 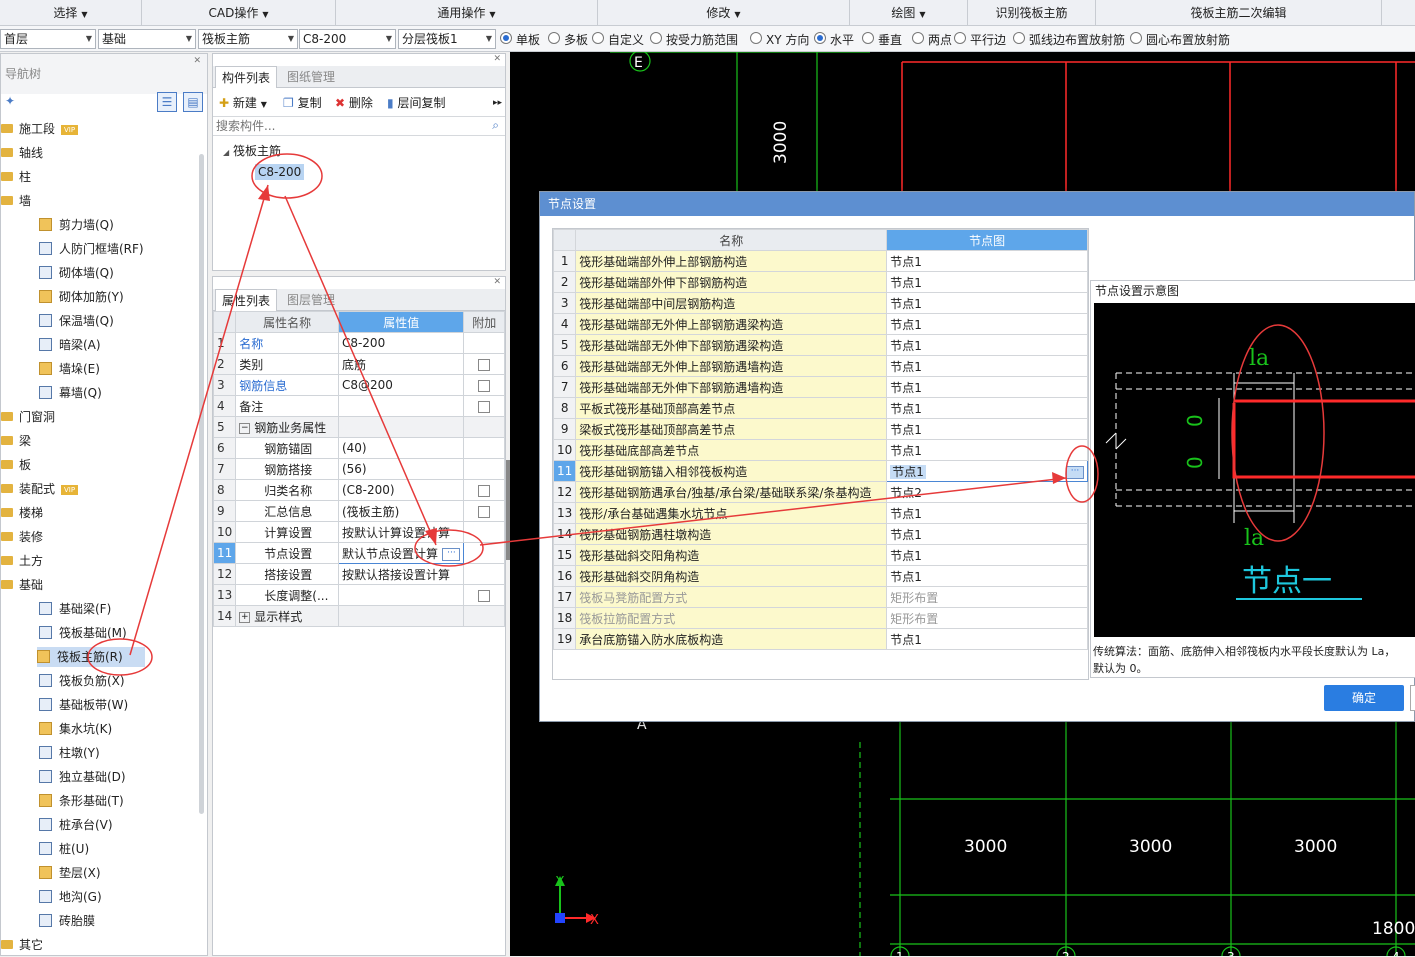 I want to click on node-row: 2 筏形基础端部外伸下部钢筋构造 节点1, so click(x=820, y=282).